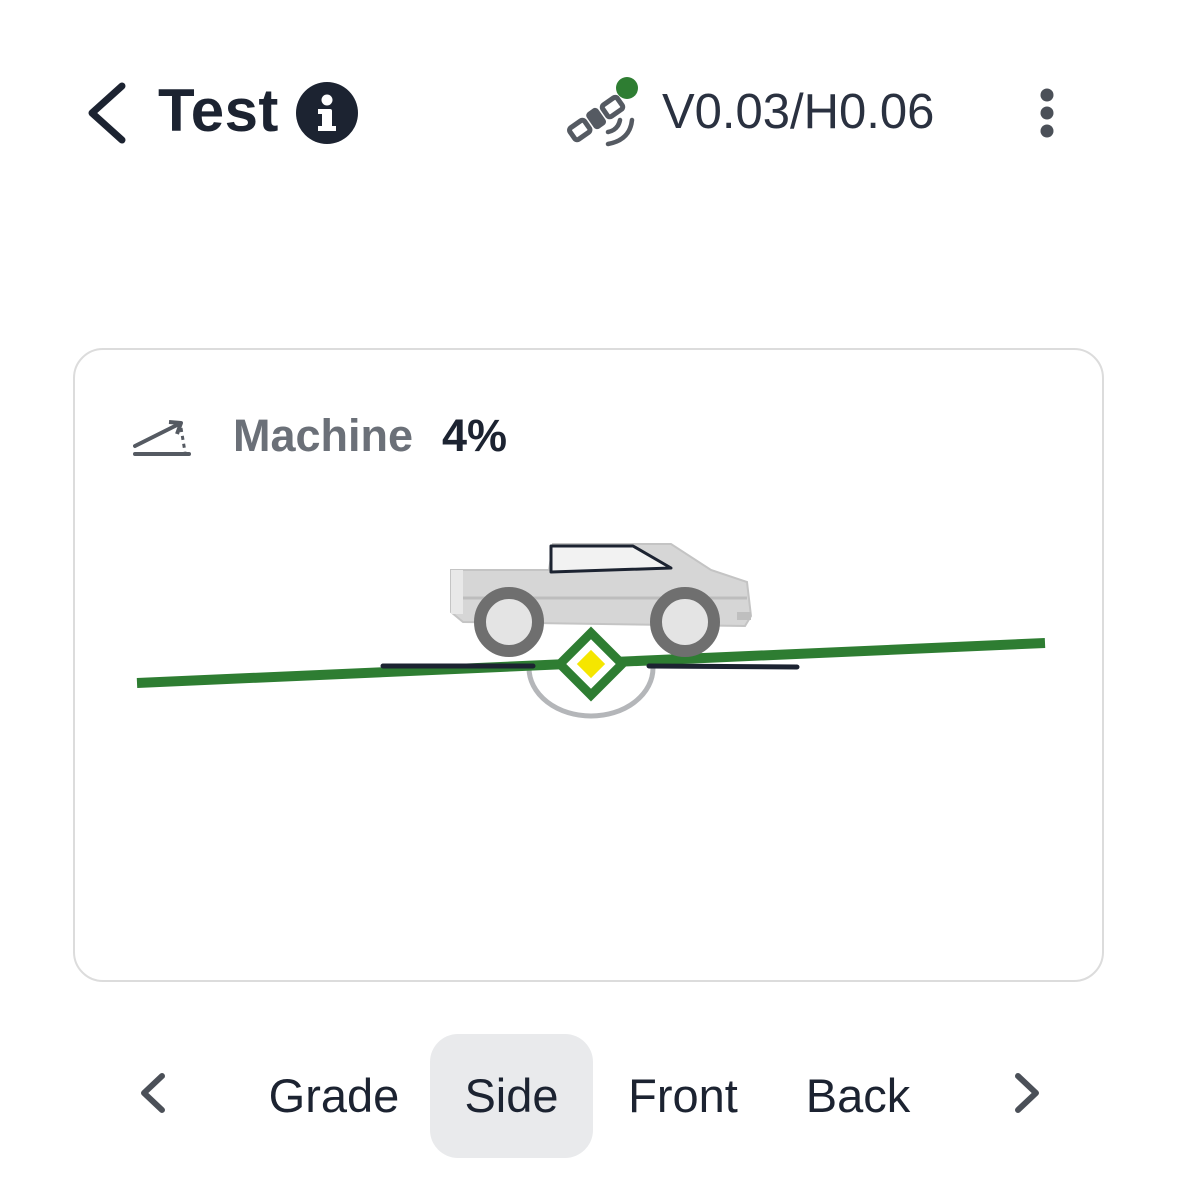 The height and width of the screenshot is (1187, 1179). I want to click on tabs-prev-button, so click(154, 1093).